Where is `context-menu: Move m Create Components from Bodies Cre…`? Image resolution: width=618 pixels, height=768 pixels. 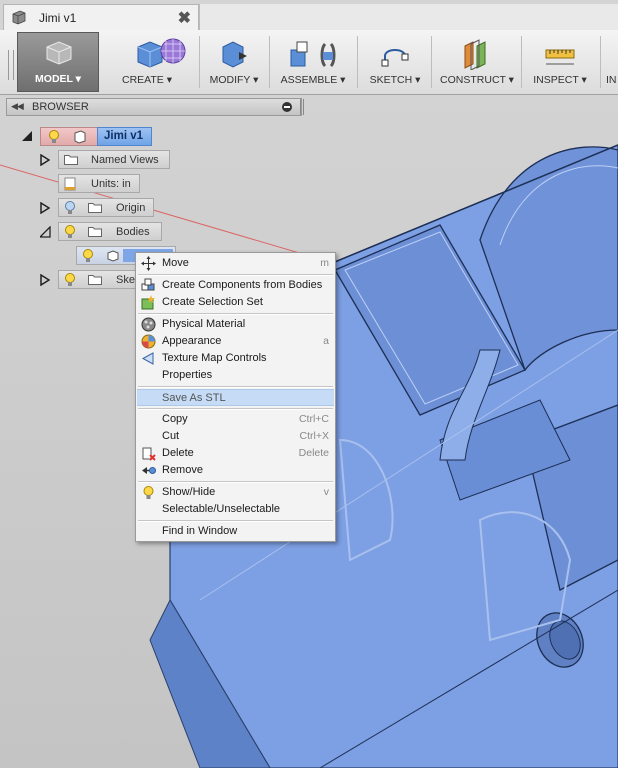
context-menu: Move m Create Components from Bodies Cre… is located at coordinates (235, 397).